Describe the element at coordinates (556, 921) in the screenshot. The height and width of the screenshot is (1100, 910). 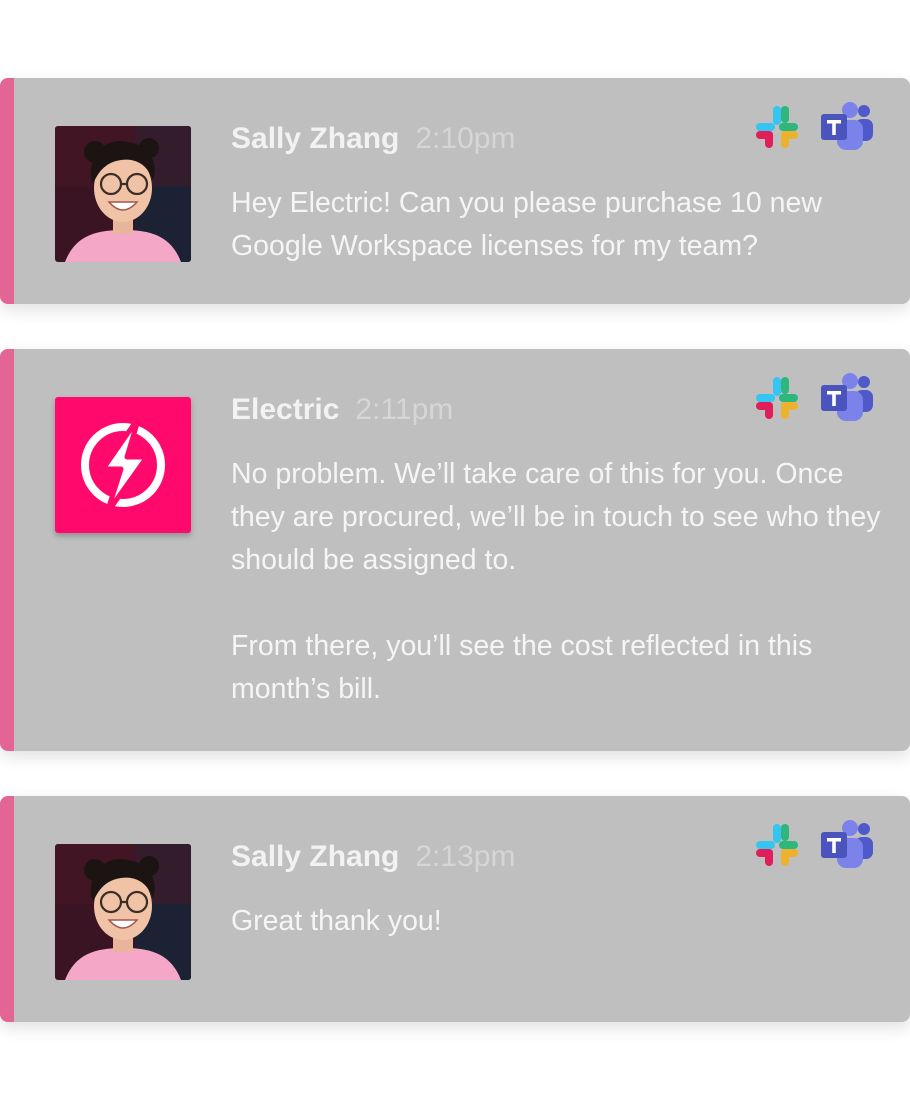
I see `message-body: Great thank you!` at that location.